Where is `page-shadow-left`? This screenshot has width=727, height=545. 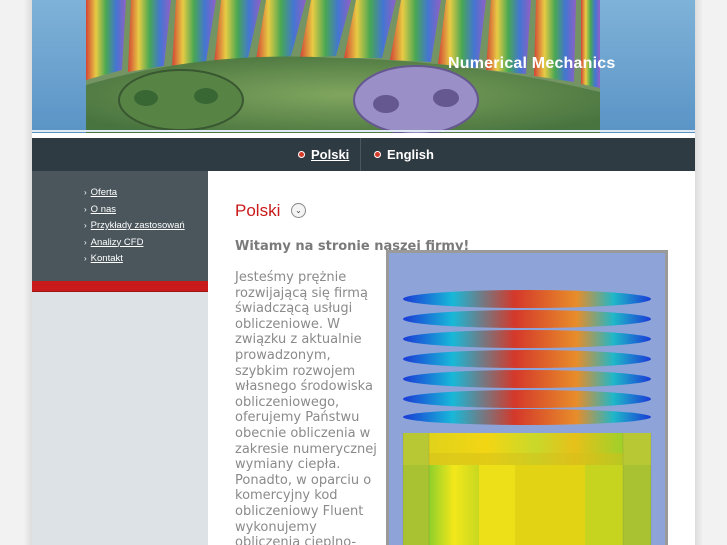 page-shadow-left is located at coordinates (28, 272).